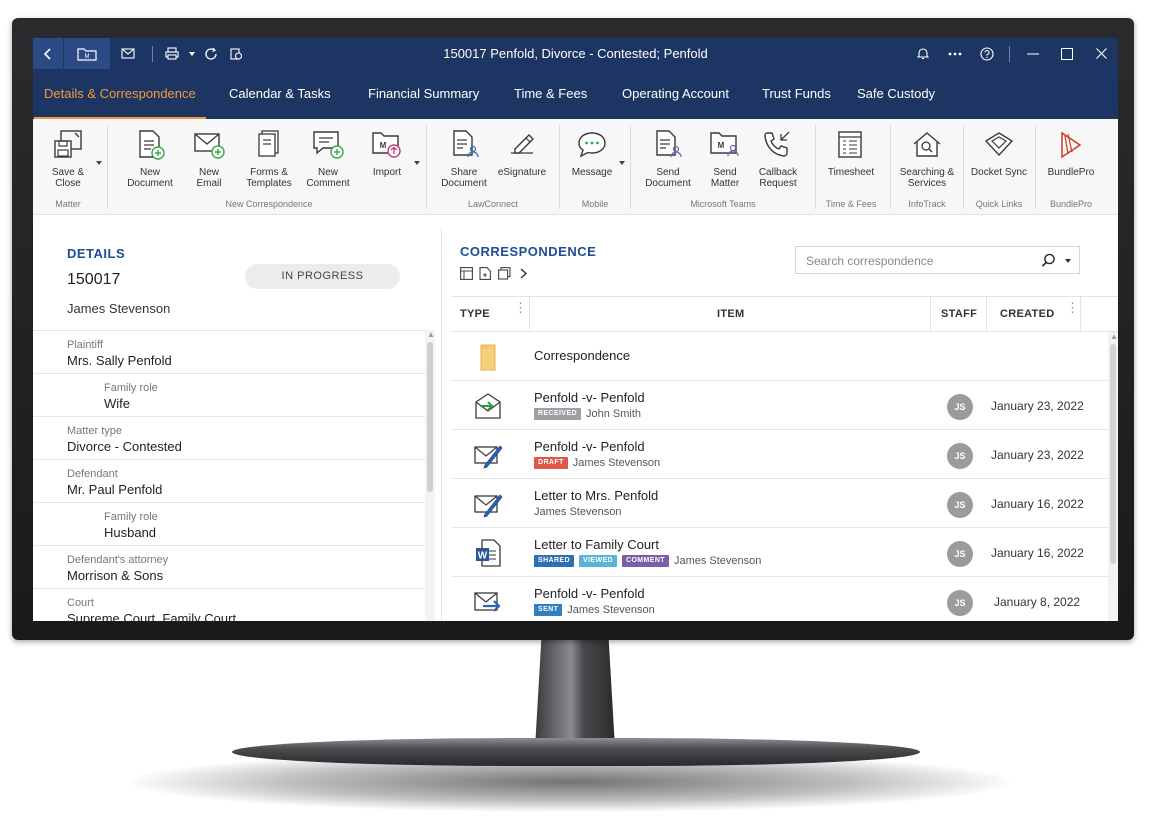  What do you see at coordinates (120, 103) in the screenshot?
I see `tab-details-correspondence: Details & Correspondence` at bounding box center [120, 103].